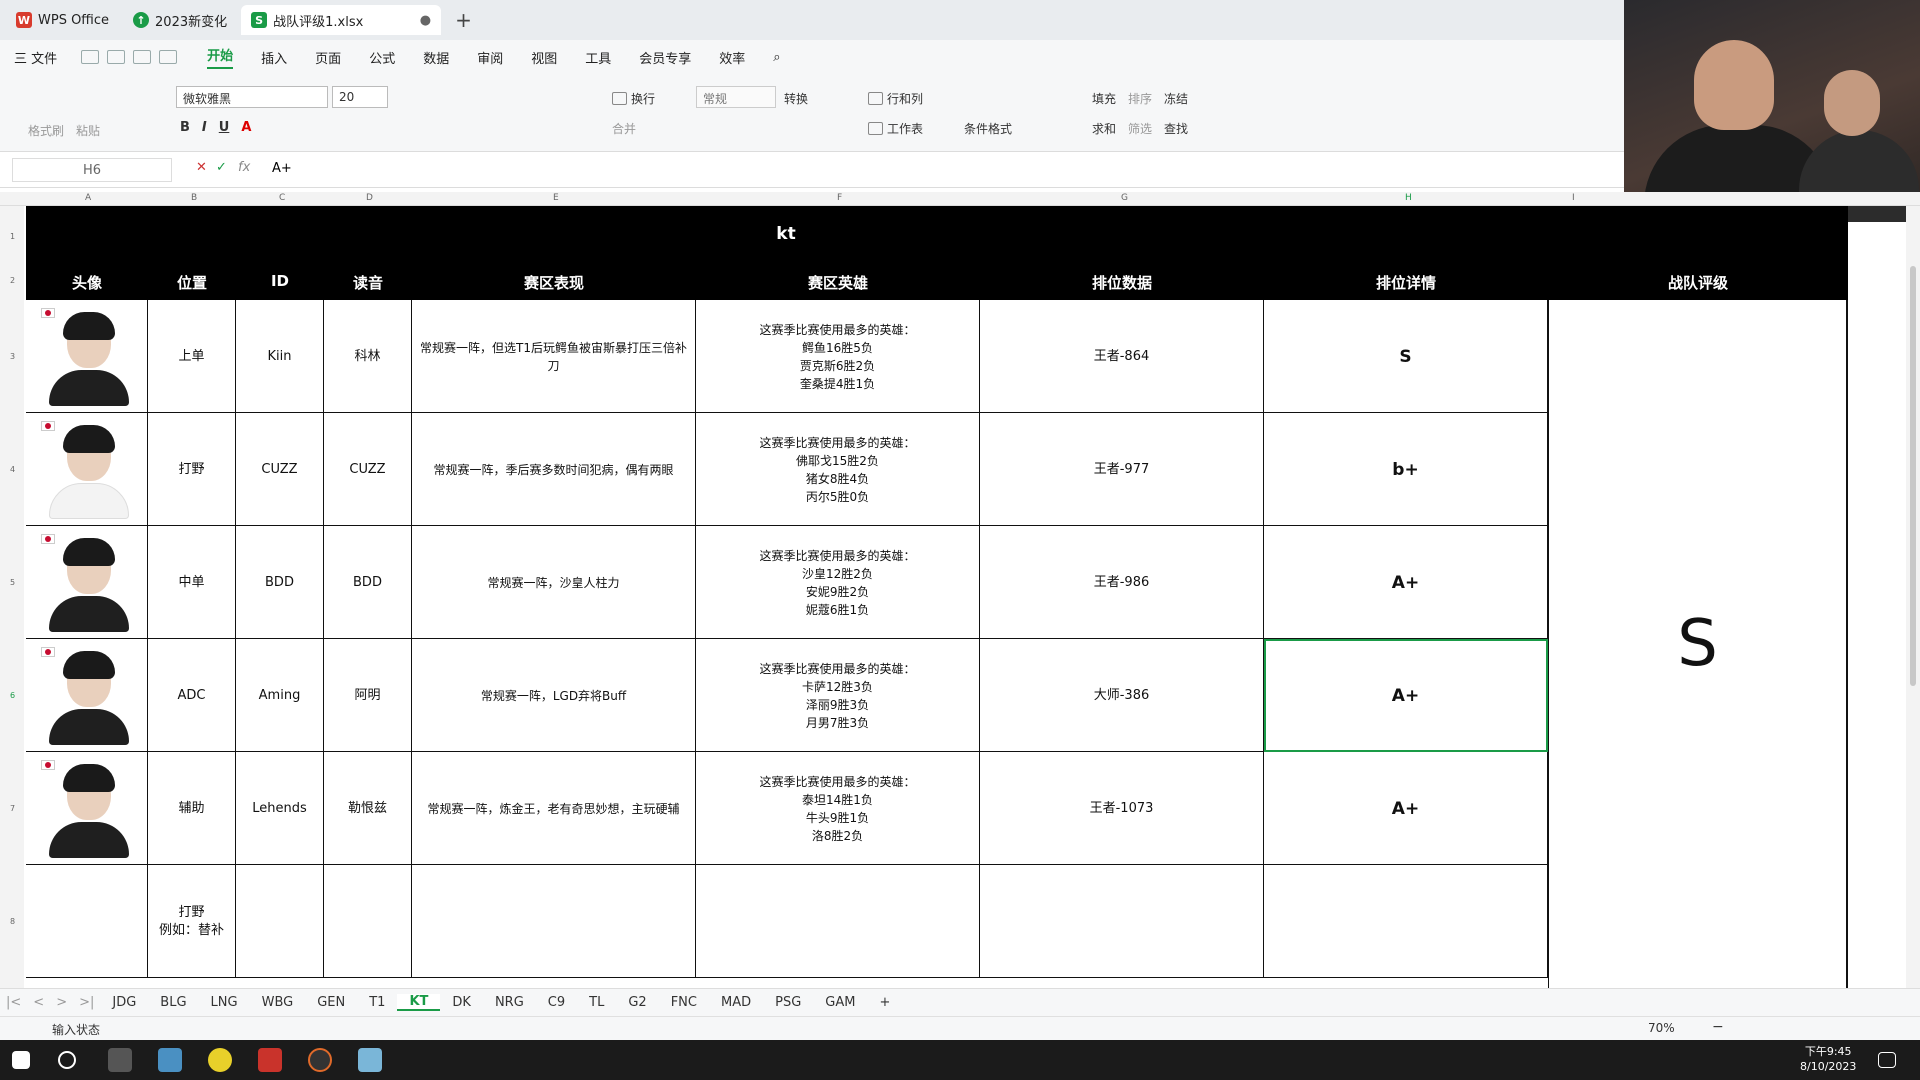 The width and height of the screenshot is (1920, 1080). I want to click on confirm-icon: ✓, so click(221, 167).